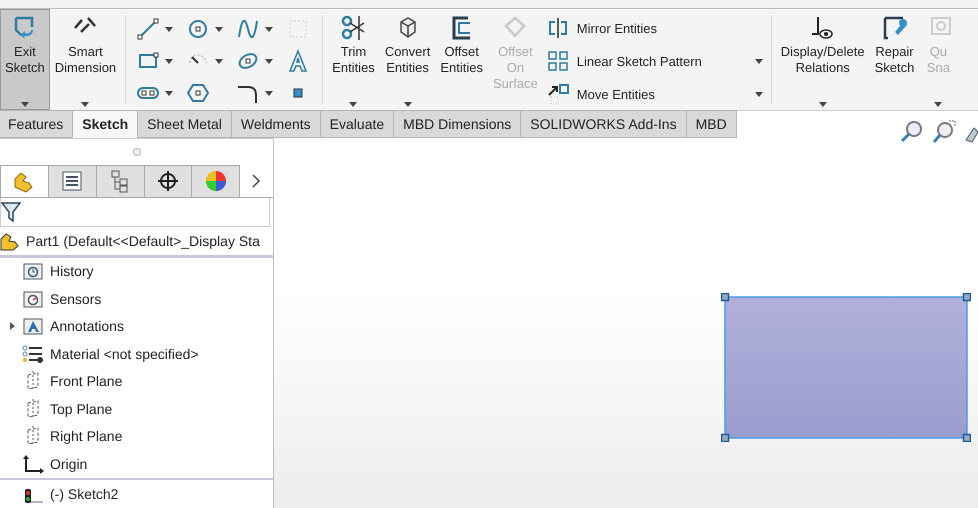 Image resolution: width=978 pixels, height=508 pixels. Describe the element at coordinates (823, 59) in the screenshot. I see `relations-button: Display/Delete Relations` at that location.